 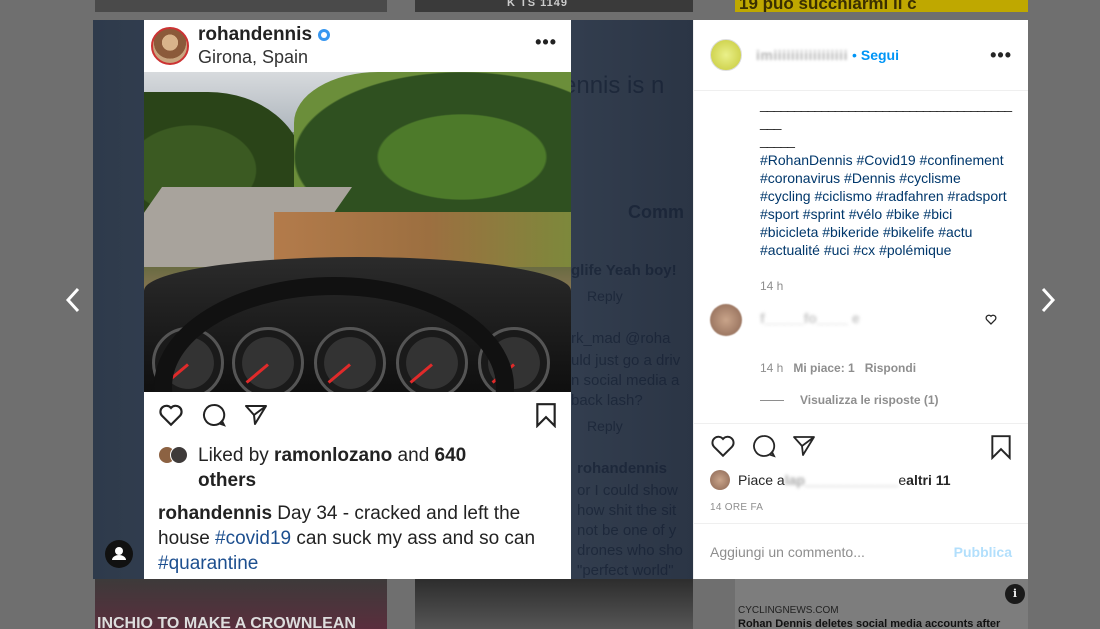 I want to click on chevron-right-icon, so click(x=1048, y=300).